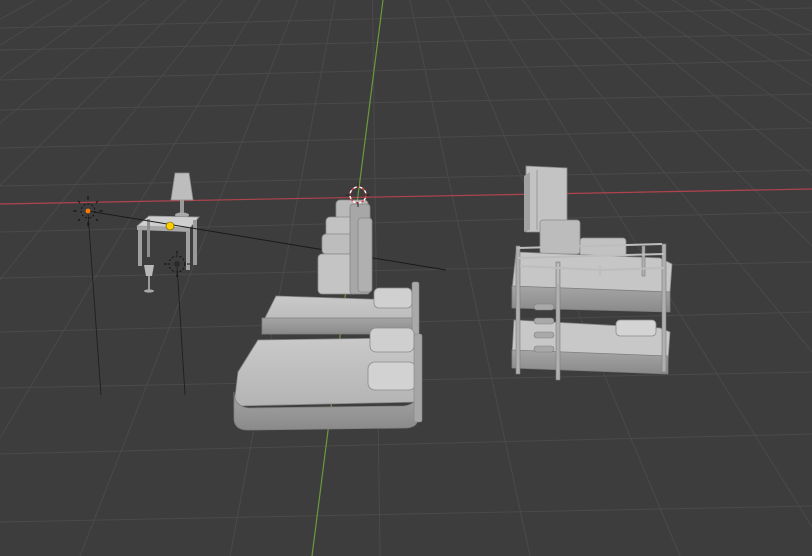 Image resolution: width=812 pixels, height=556 pixels. I want to click on bunk-bed, so click(592, 300).